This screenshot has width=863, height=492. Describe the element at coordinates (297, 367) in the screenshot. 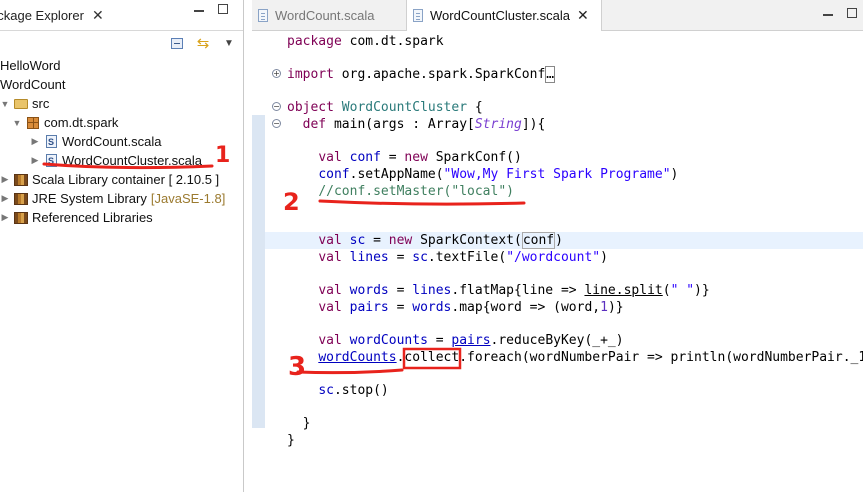

I see `annotation-number-3: 3` at that location.